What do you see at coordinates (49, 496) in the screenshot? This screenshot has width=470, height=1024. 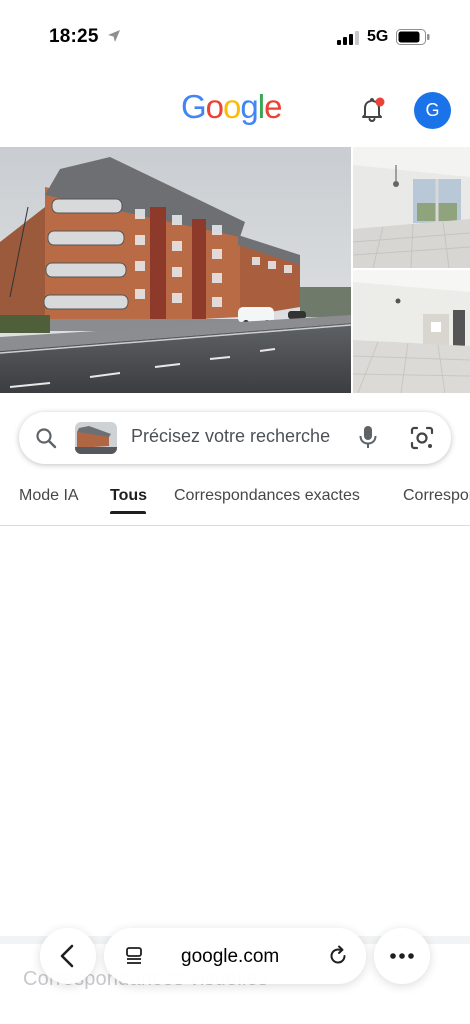 I see `tab-mode-ia: Mode IA` at bounding box center [49, 496].